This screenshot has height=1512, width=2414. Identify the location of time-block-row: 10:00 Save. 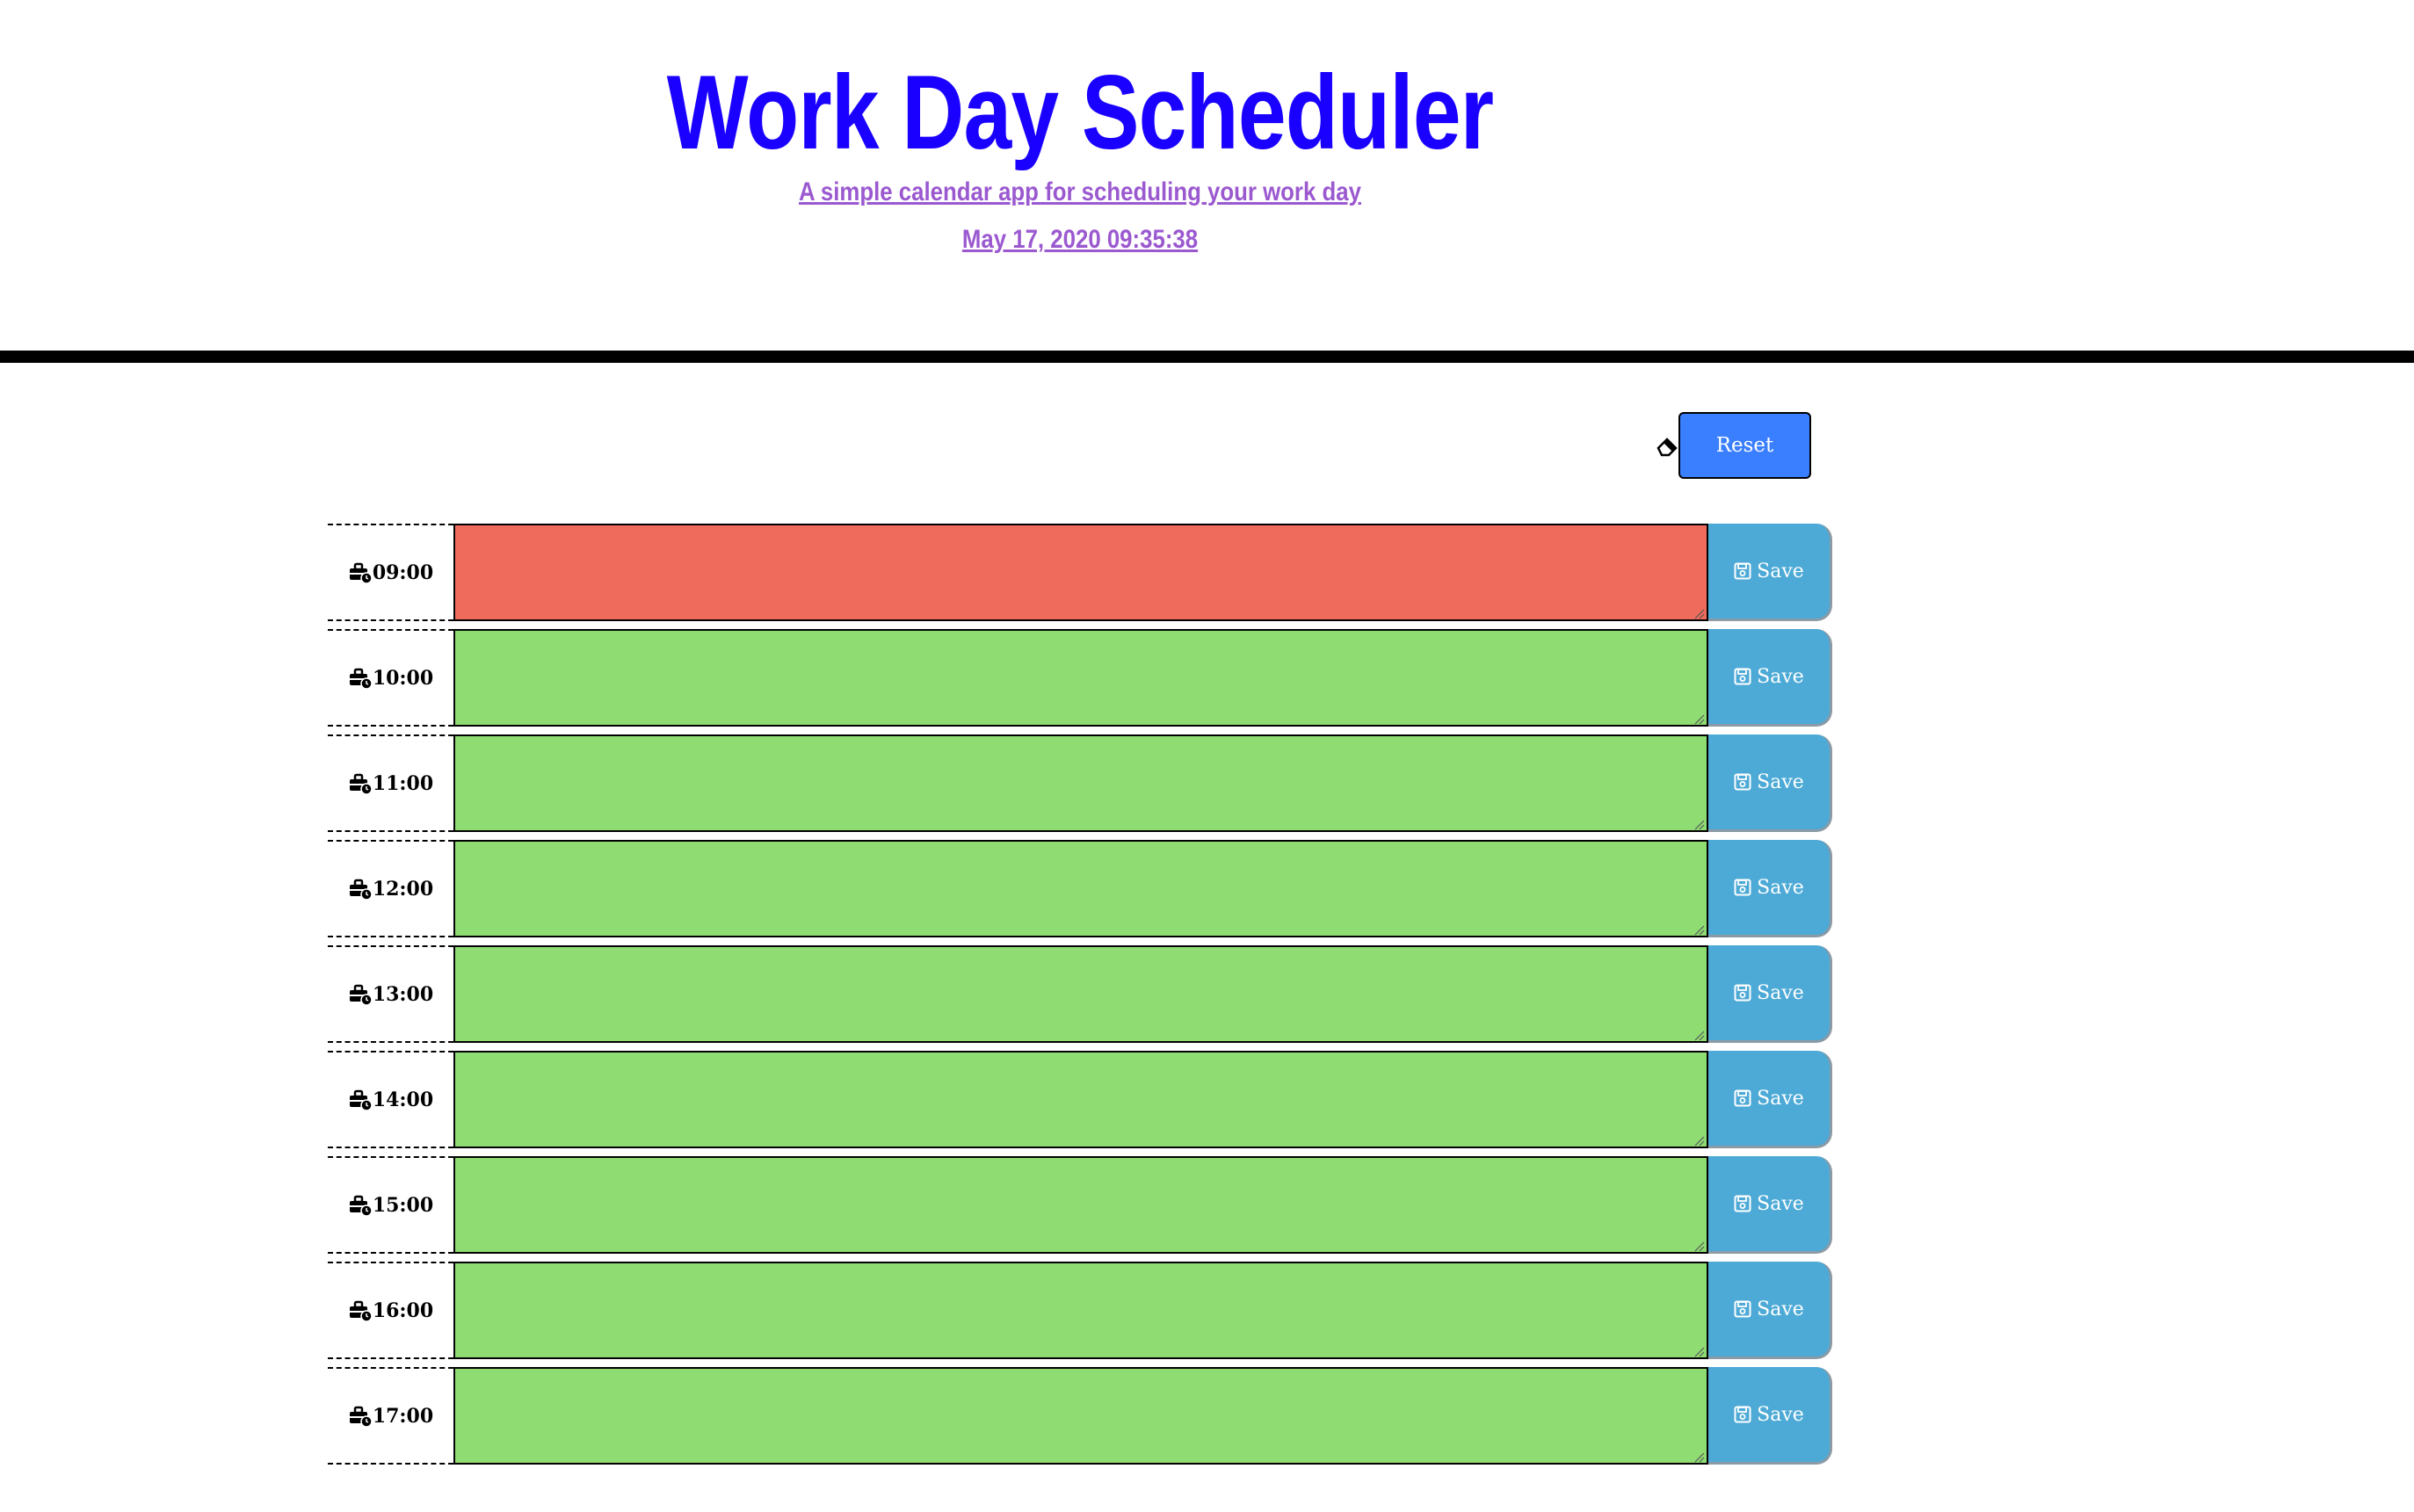
(1080, 680).